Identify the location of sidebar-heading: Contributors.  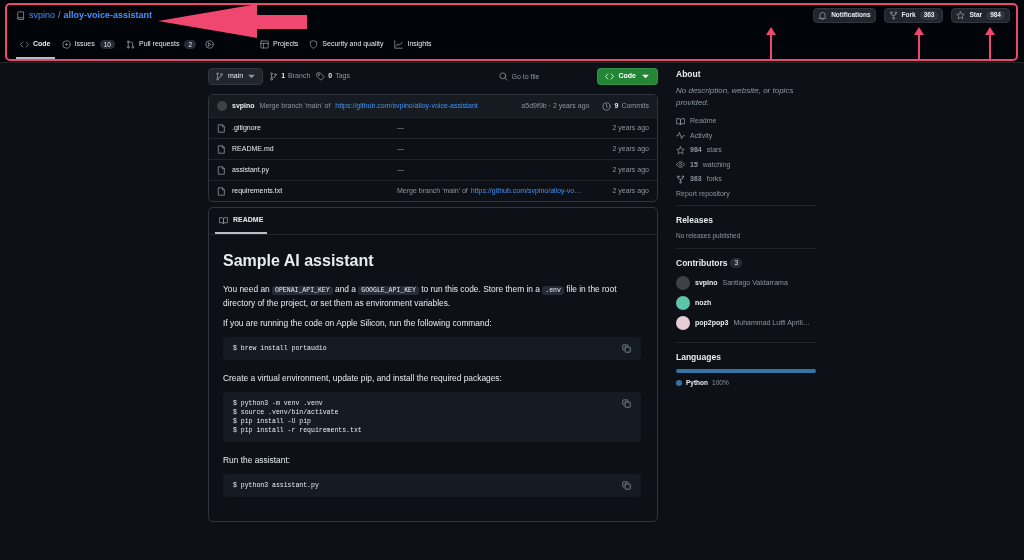
(702, 263).